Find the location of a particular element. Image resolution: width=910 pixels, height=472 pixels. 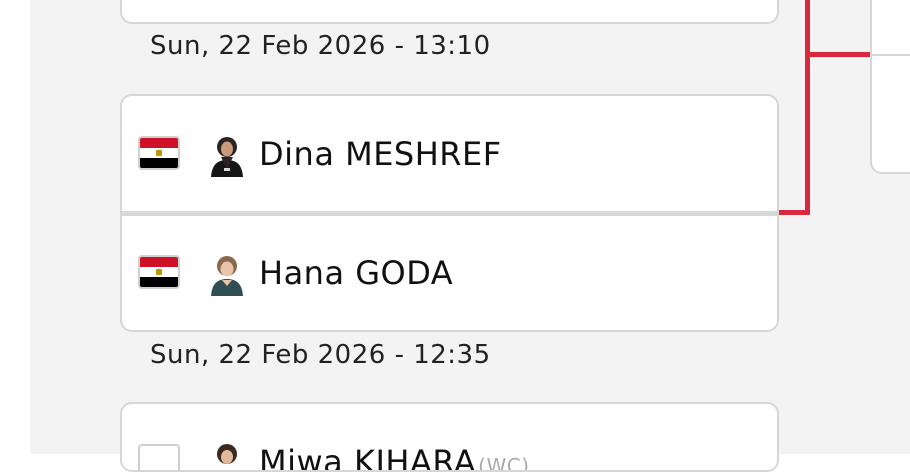

row-divider is located at coordinates (891, 55).